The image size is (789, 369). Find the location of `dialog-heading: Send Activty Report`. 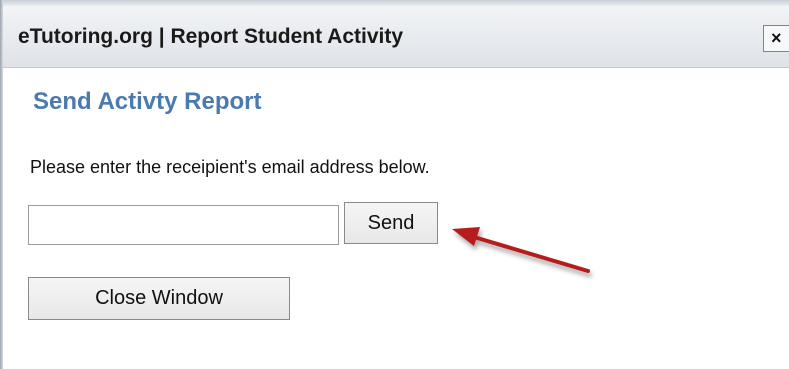

dialog-heading: Send Activty Report is located at coordinates (147, 101).